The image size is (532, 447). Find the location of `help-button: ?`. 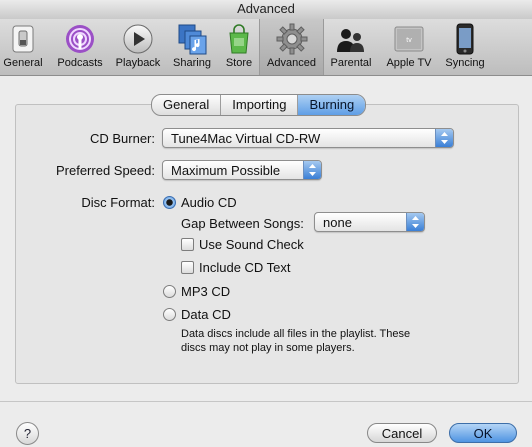

help-button: ? is located at coordinates (27, 433).